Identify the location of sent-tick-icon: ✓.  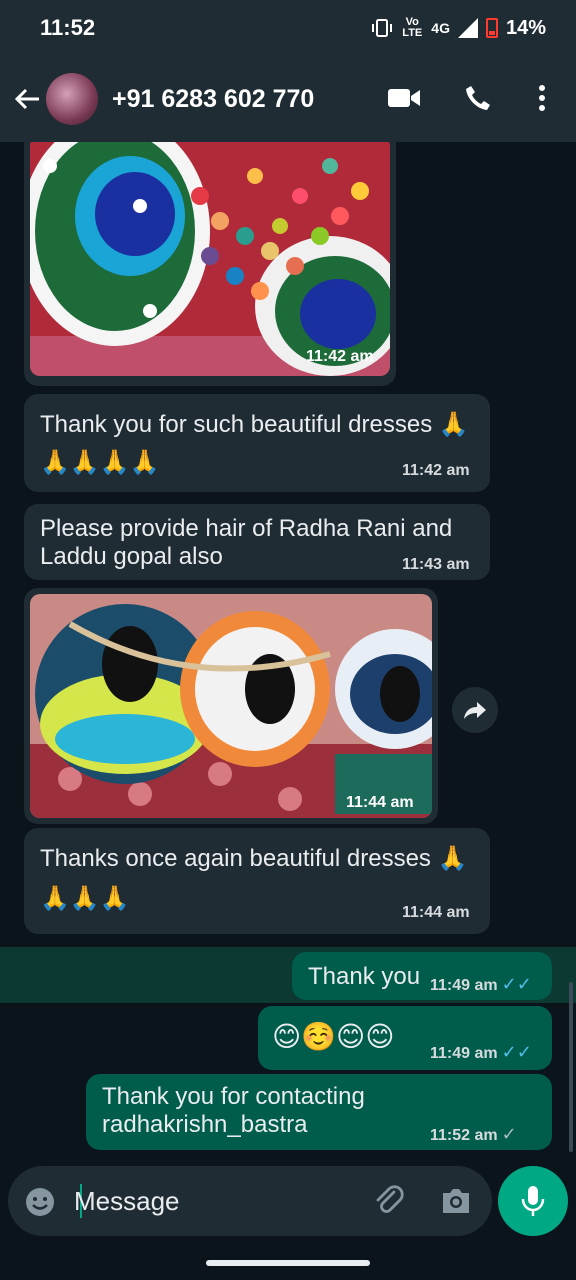
(509, 1134).